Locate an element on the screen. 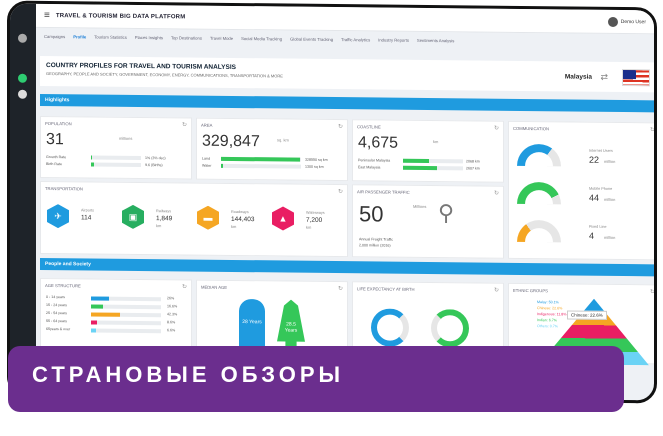 Image resolution: width=663 pixels, height=436 pixels. people-header: People and Society is located at coordinates (348, 267).